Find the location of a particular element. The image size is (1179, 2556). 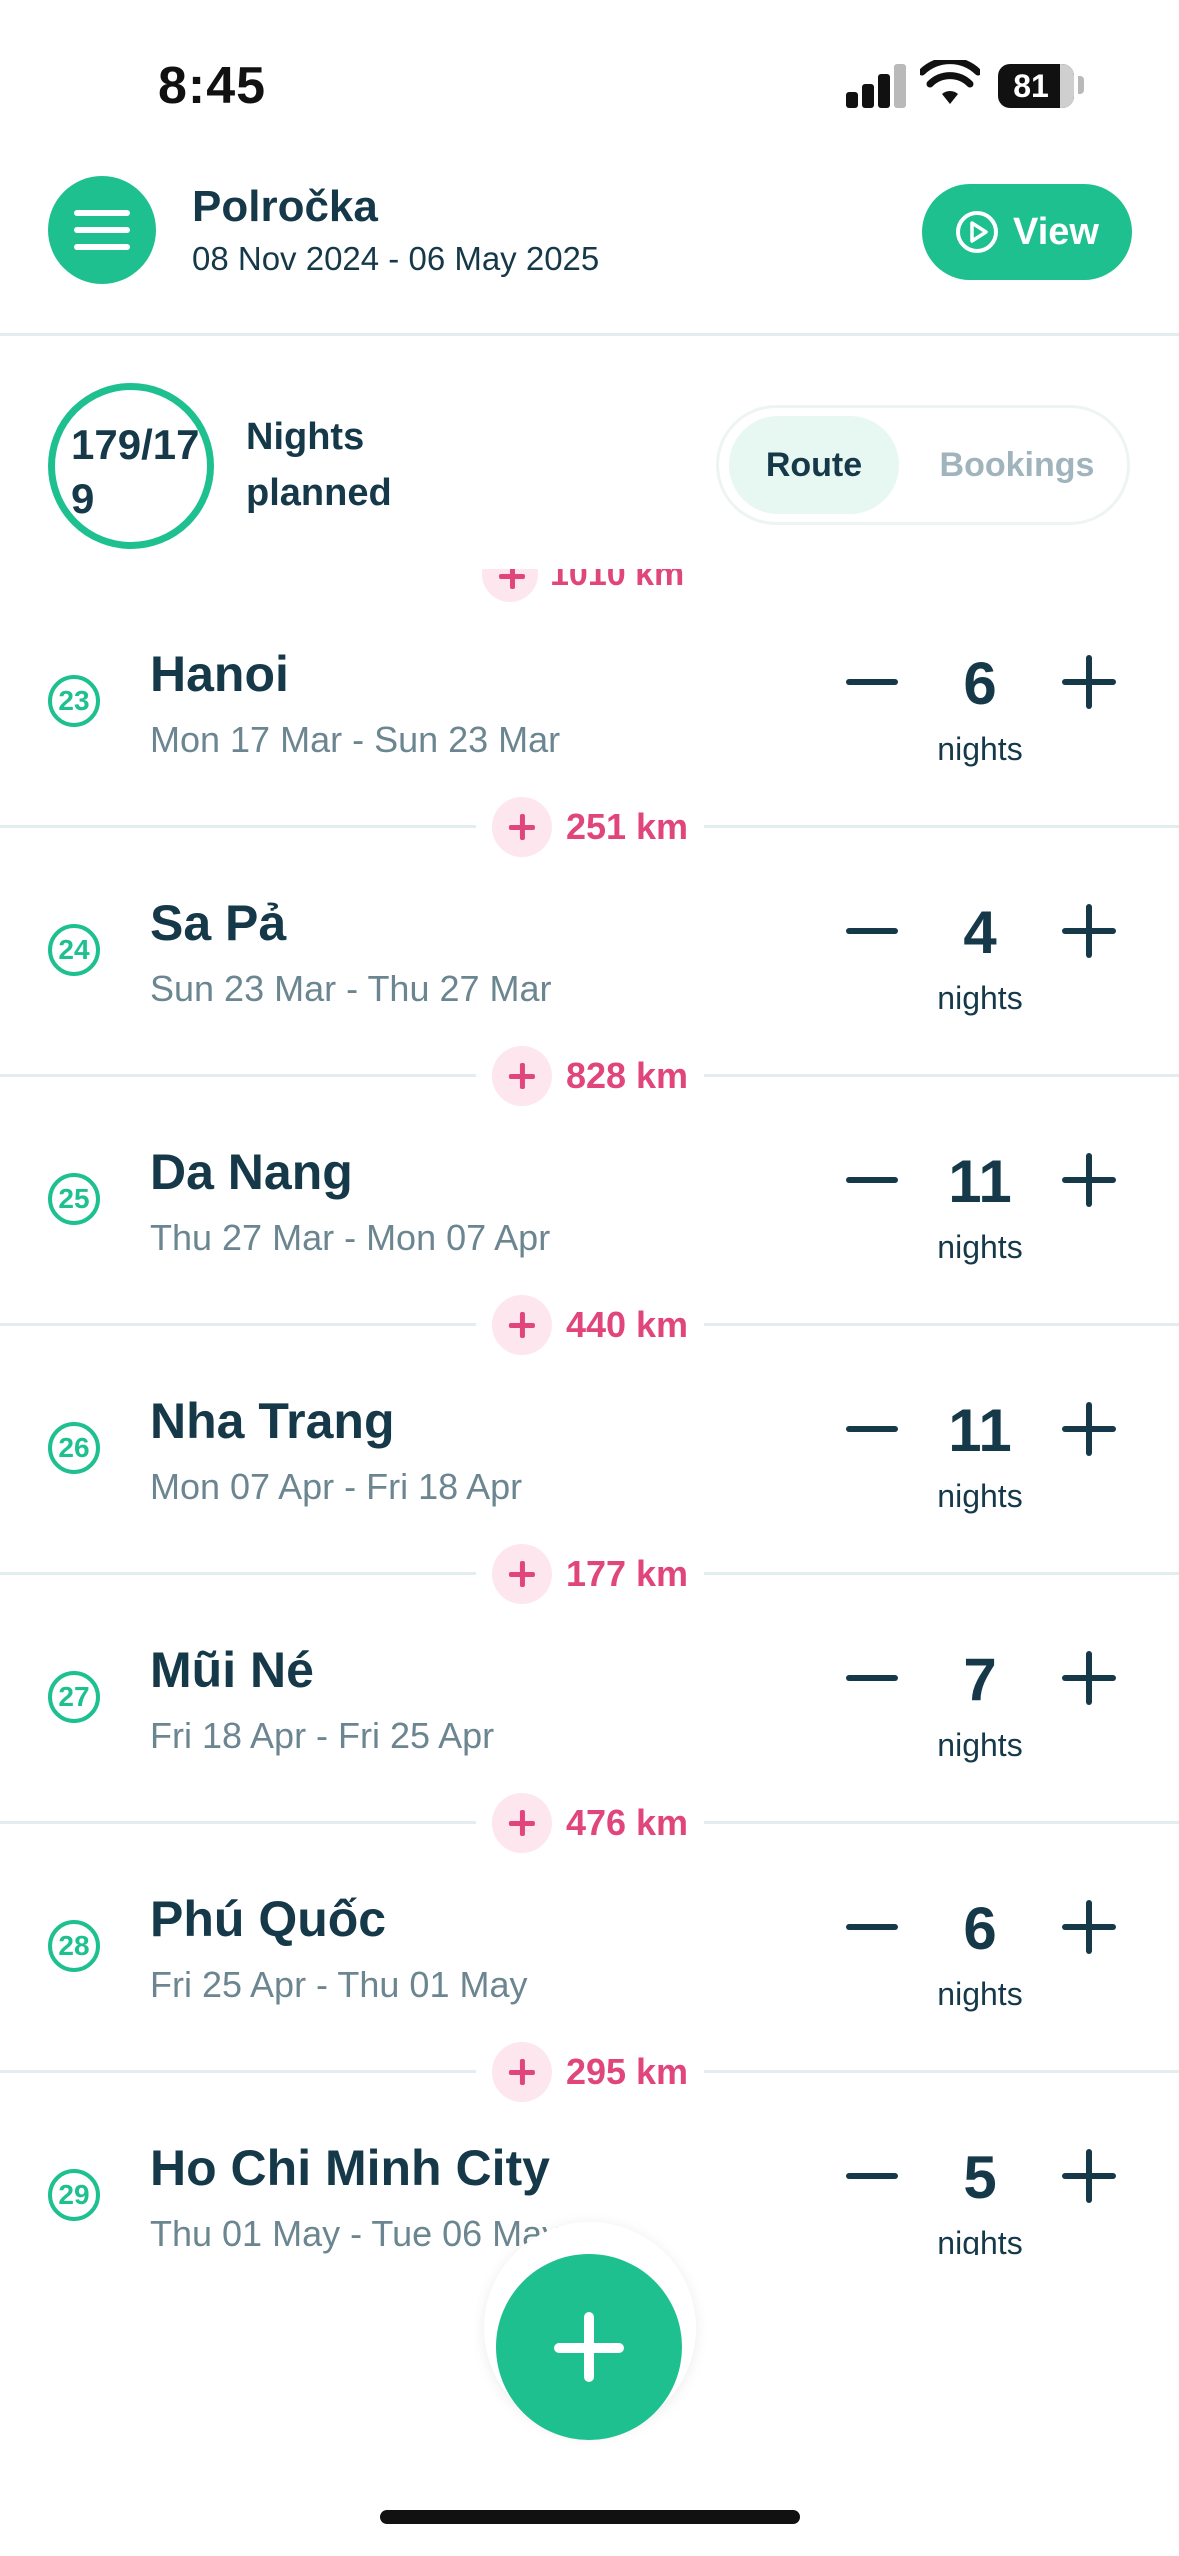

stop-dates: Fri 25 Apr - Thu 01 May is located at coordinates (339, 1984).